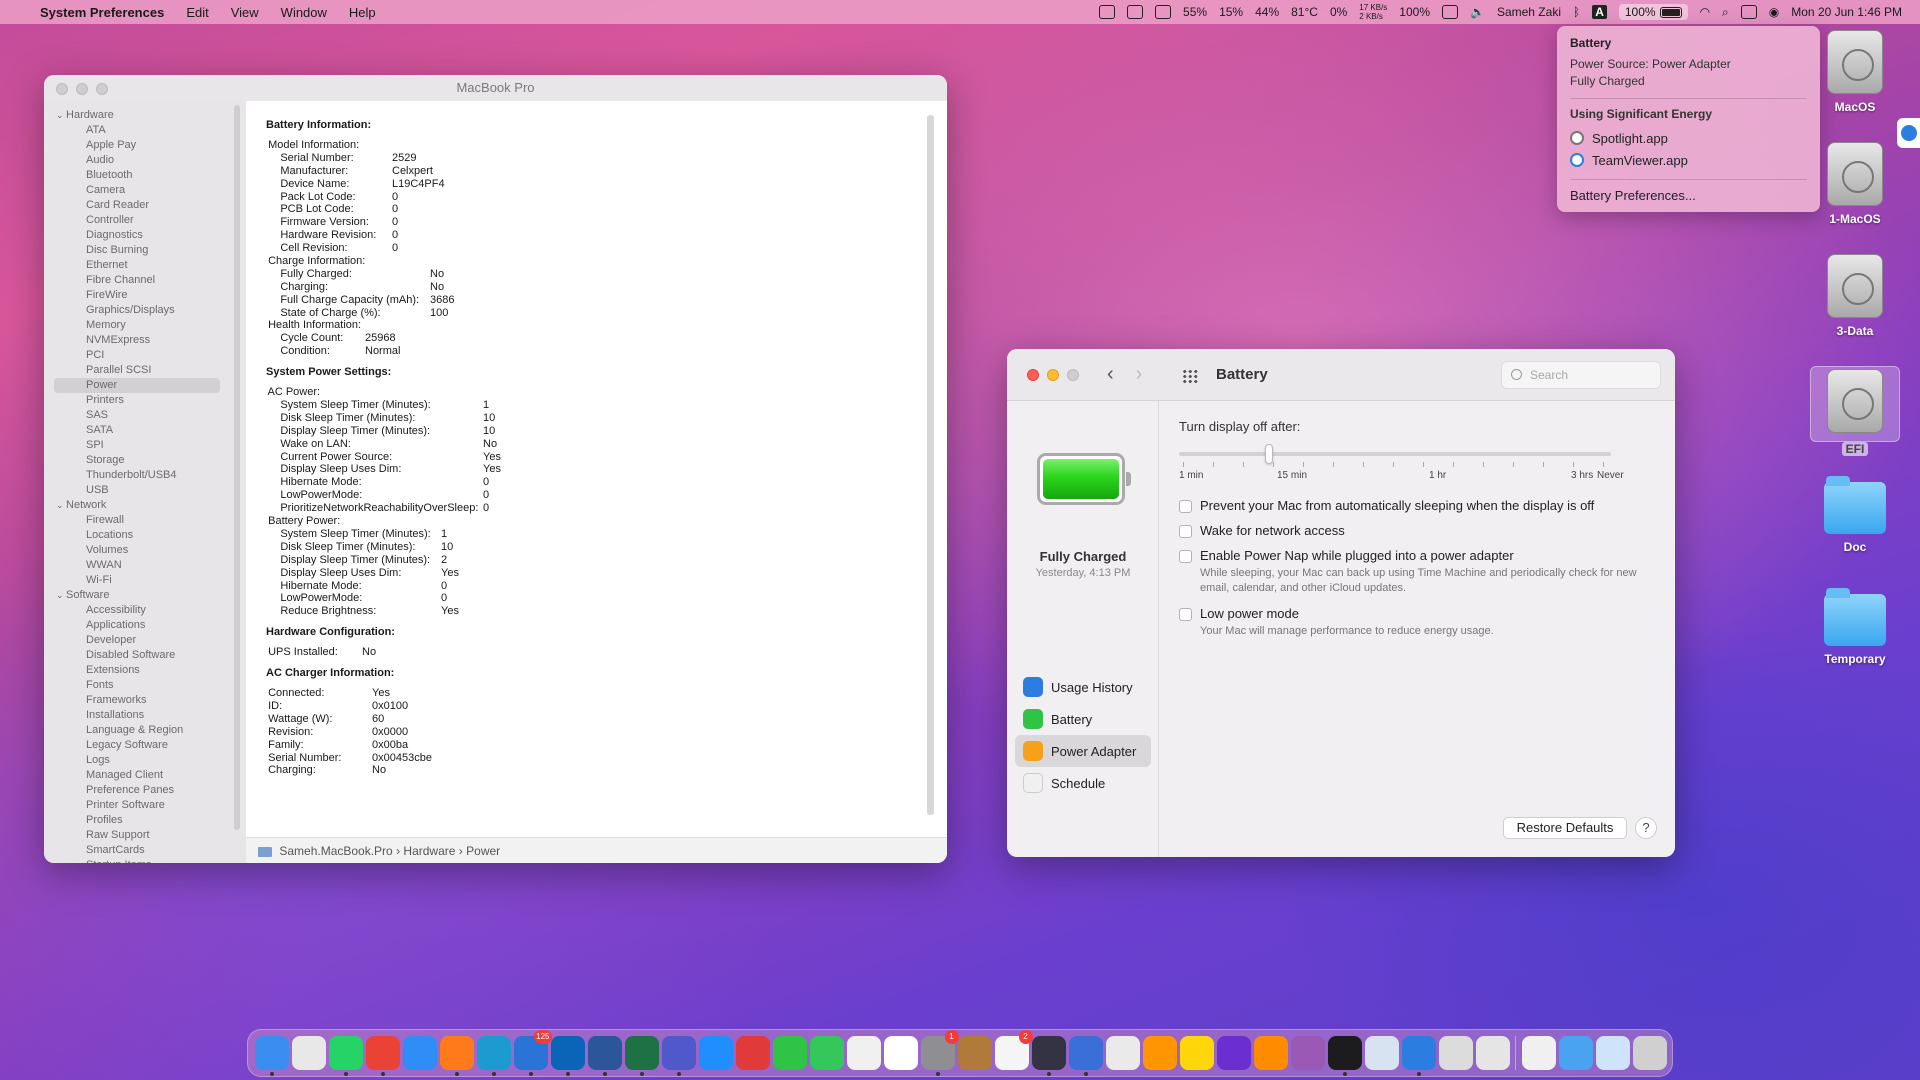  What do you see at coordinates (1855, 411) in the screenshot?
I see `desktop-icon: EFI` at bounding box center [1855, 411].